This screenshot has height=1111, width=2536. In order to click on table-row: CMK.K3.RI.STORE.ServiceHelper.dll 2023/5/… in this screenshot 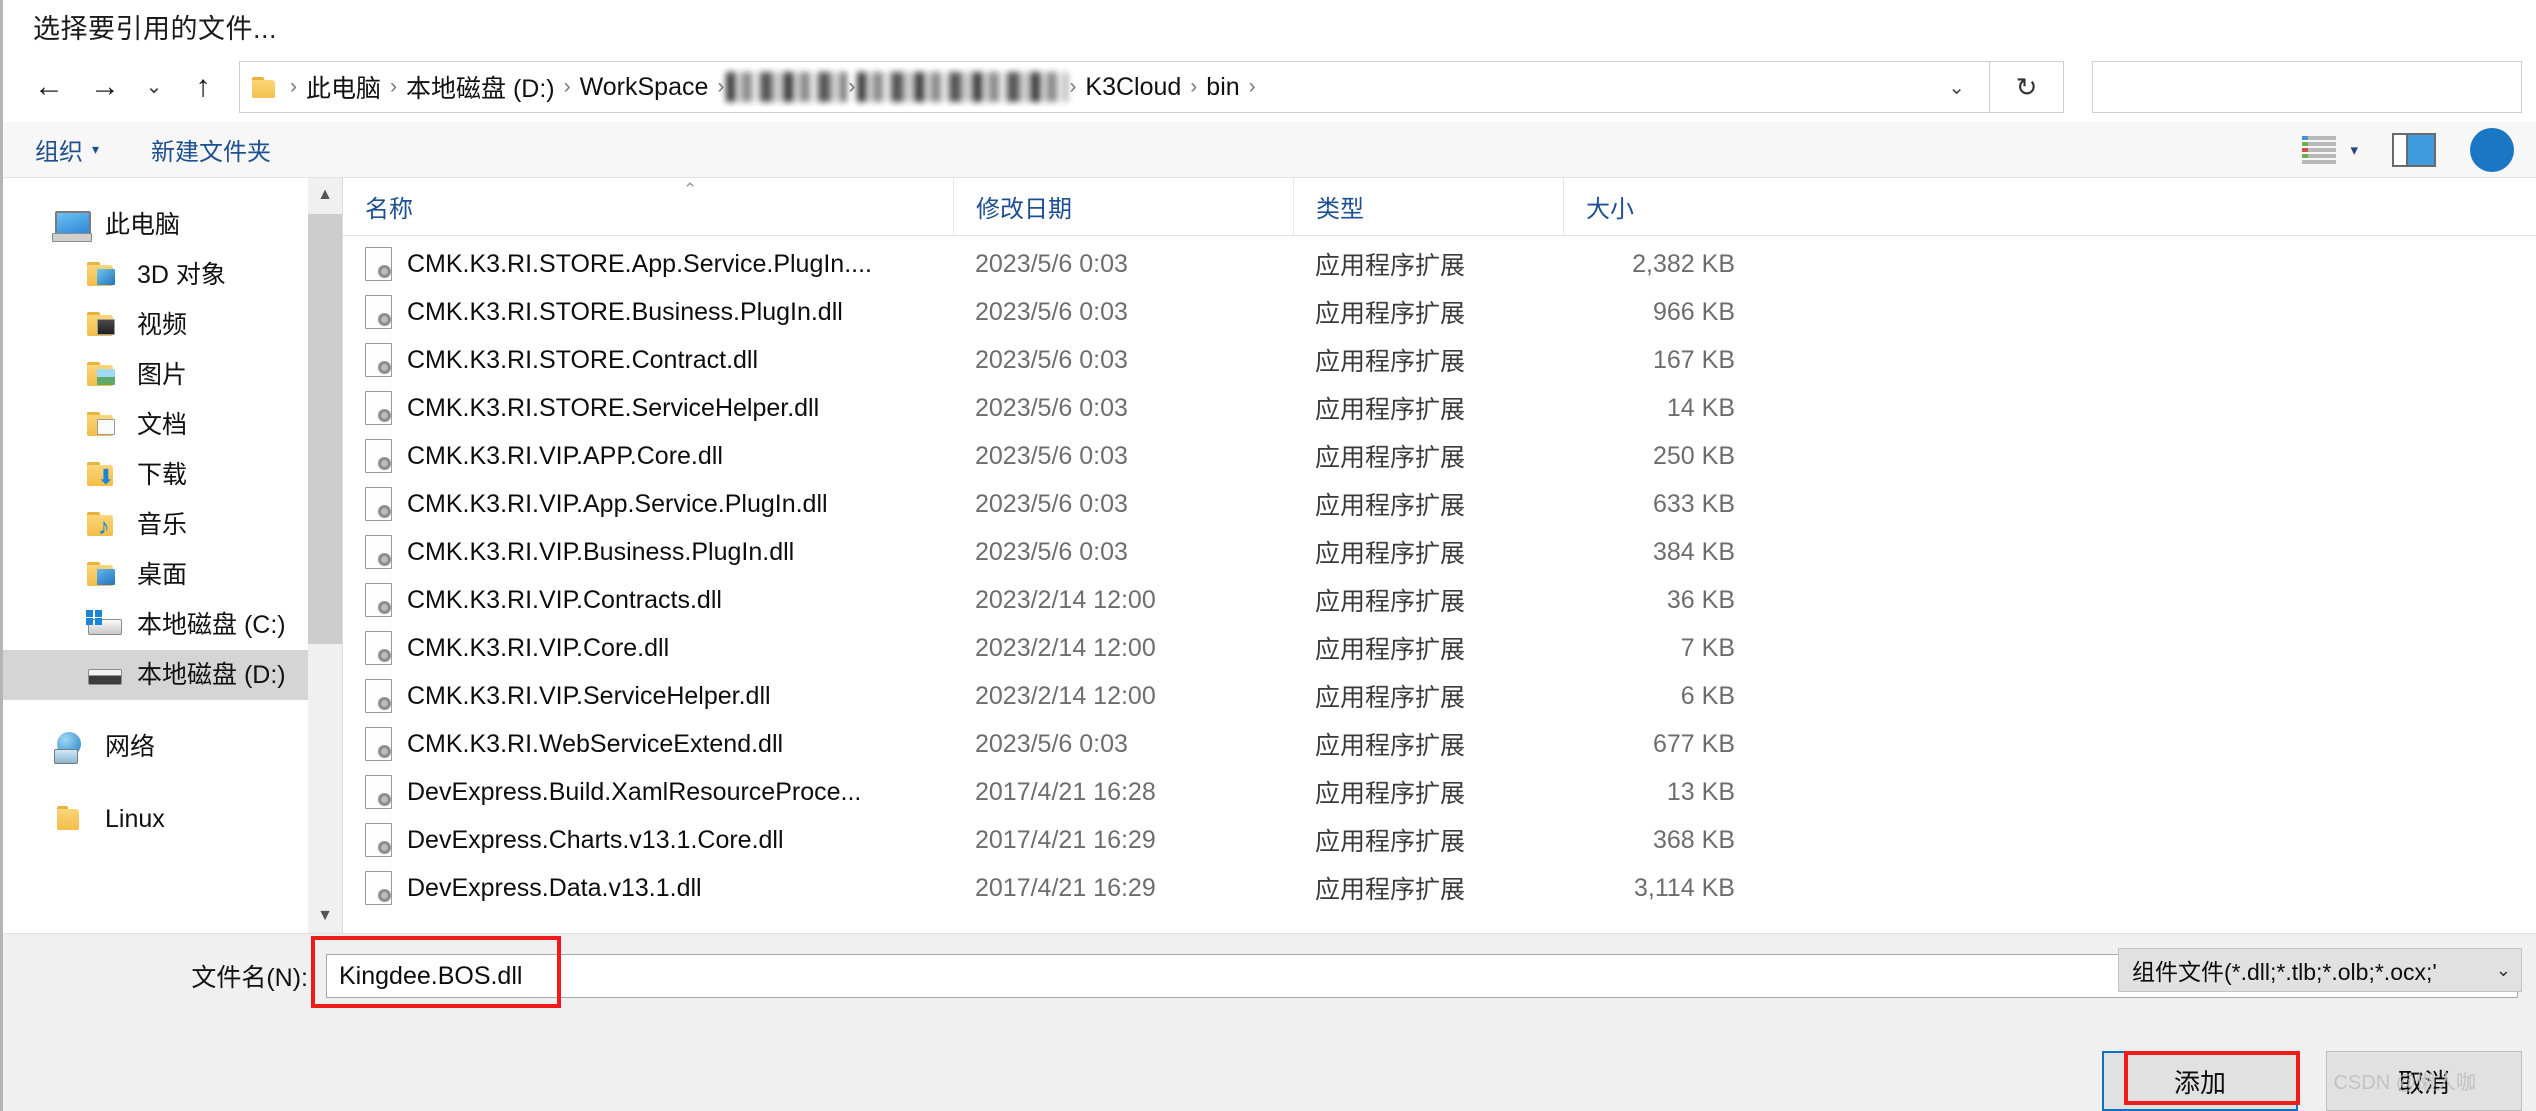, I will do `click(1439, 408)`.